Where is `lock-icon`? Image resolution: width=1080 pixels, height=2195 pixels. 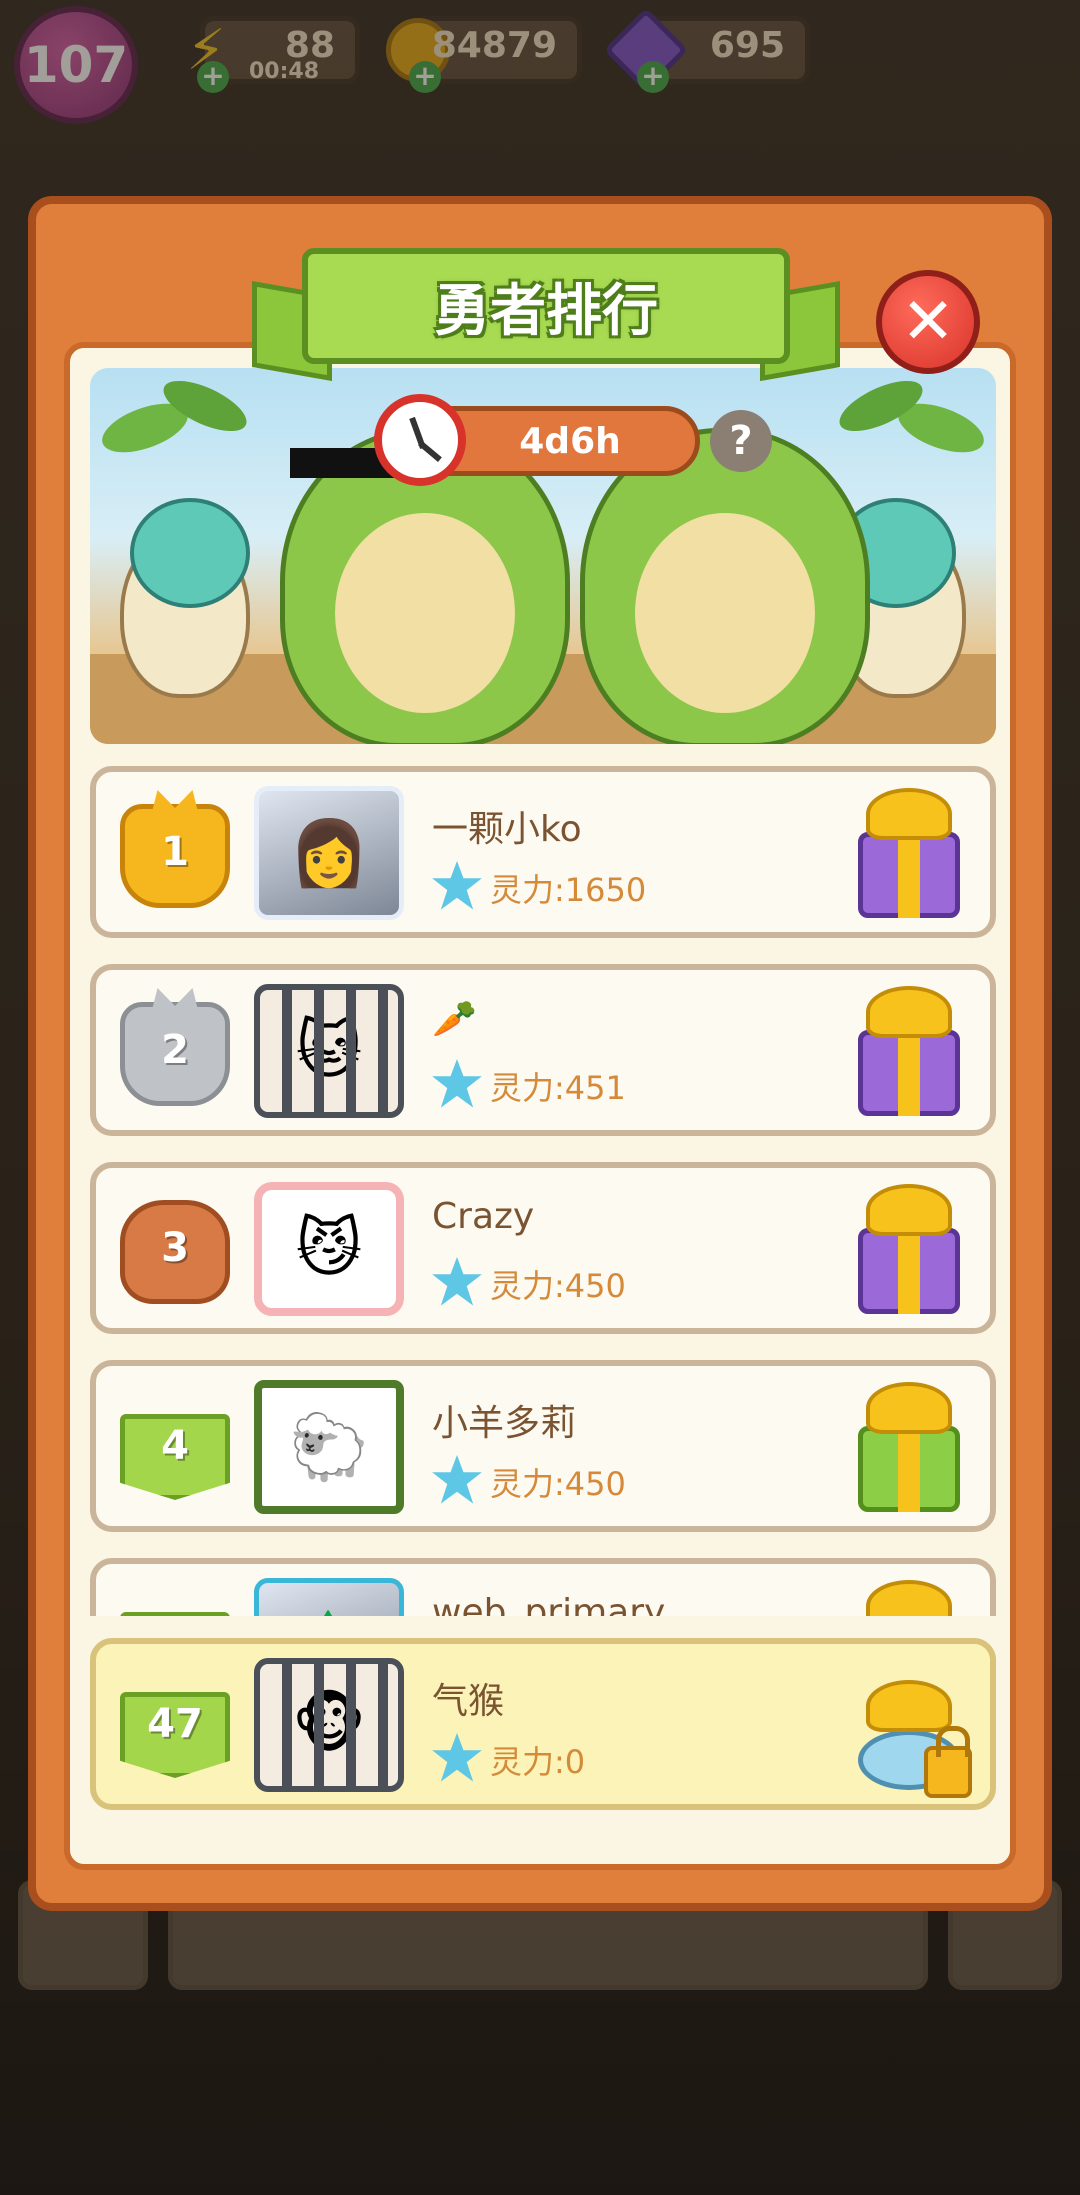
lock-icon is located at coordinates (948, 1762).